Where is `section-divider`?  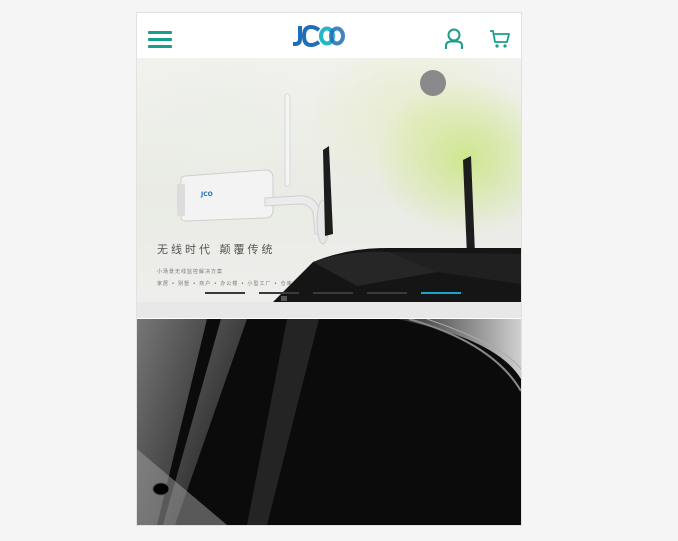 section-divider is located at coordinates (329, 310).